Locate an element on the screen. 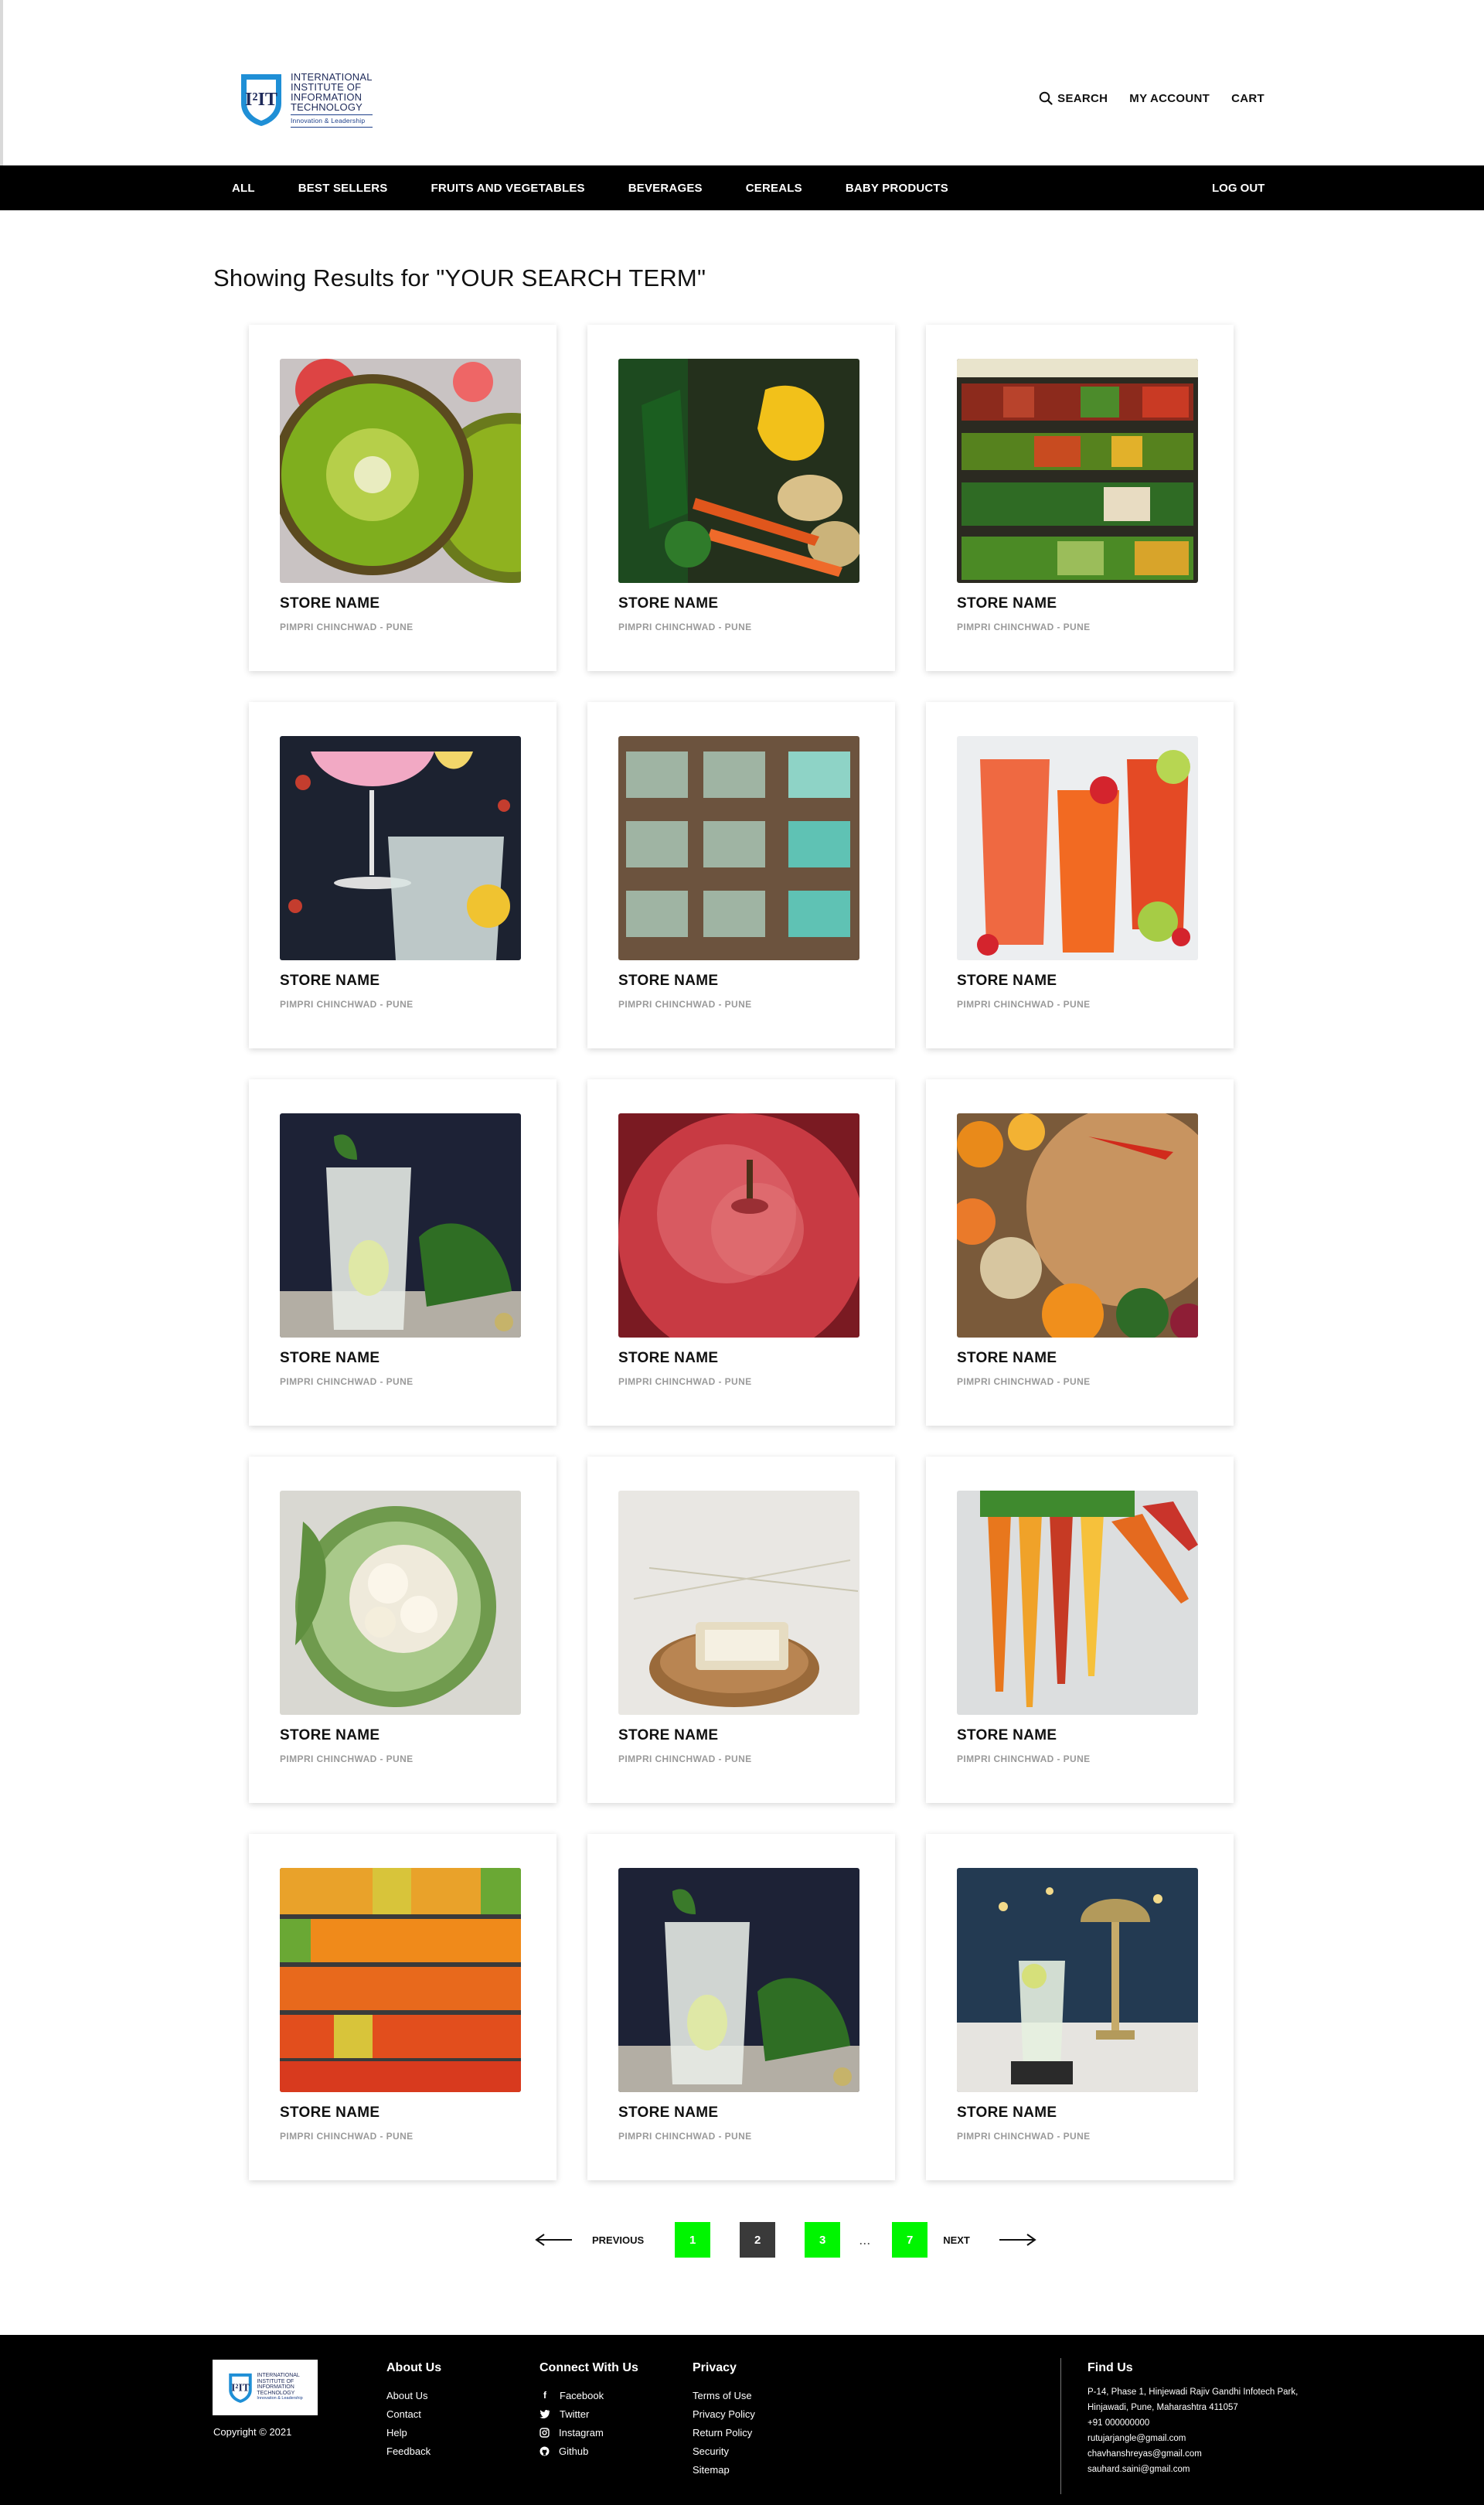 Image resolution: width=1484 pixels, height=2505 pixels. cart-link: CART is located at coordinates (1247, 98).